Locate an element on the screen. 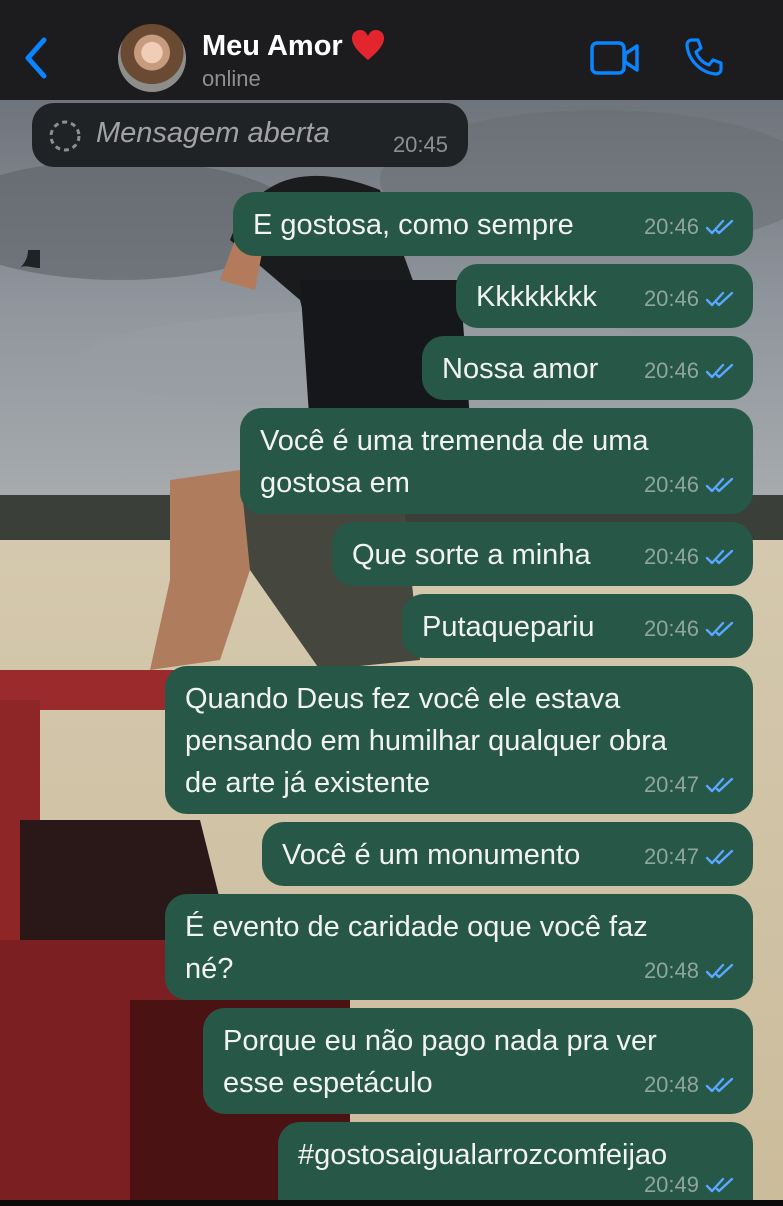 The width and height of the screenshot is (783, 1206). outgoing-message: E gostosa, como sempre 20:46 is located at coordinates (493, 224).